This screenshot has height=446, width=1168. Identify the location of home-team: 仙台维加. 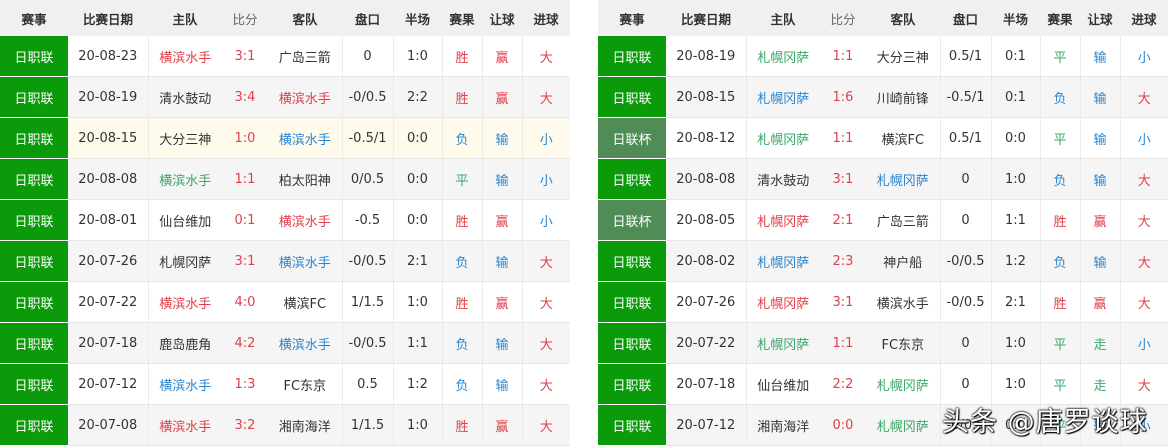
(783, 384).